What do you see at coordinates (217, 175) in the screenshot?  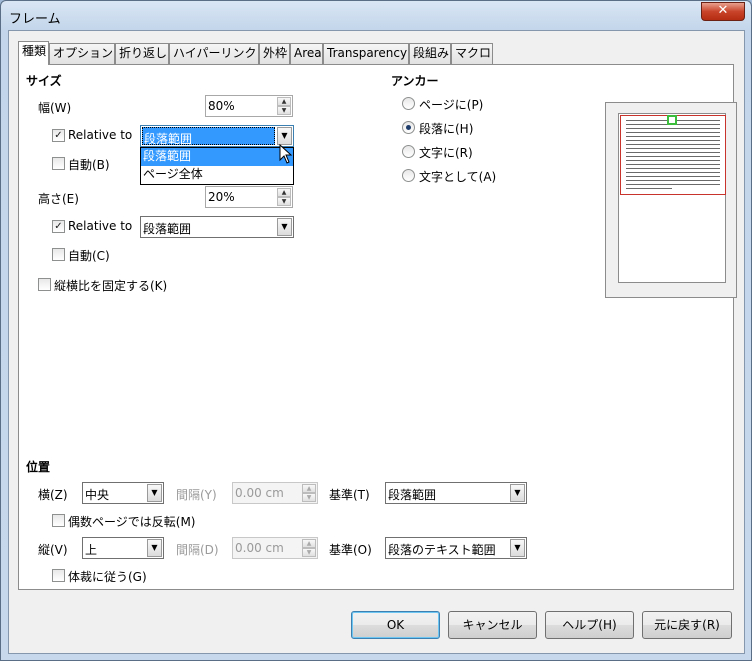 I see `dropdown-option-page: ページ全体` at bounding box center [217, 175].